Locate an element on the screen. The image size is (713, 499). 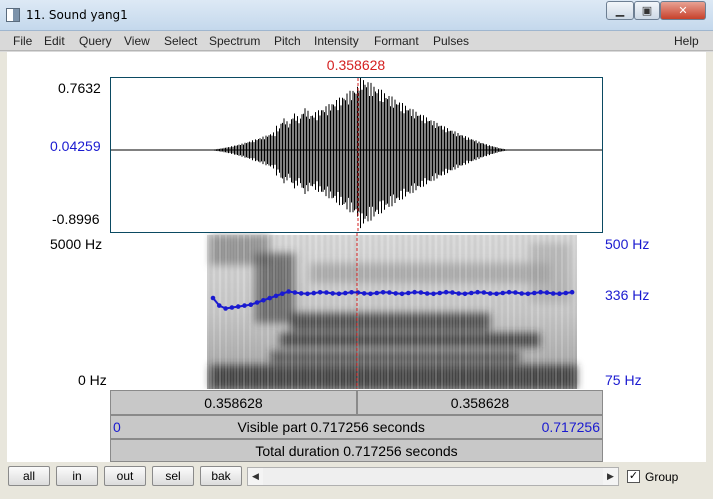
menu-select: Select is located at coordinates (180, 41).